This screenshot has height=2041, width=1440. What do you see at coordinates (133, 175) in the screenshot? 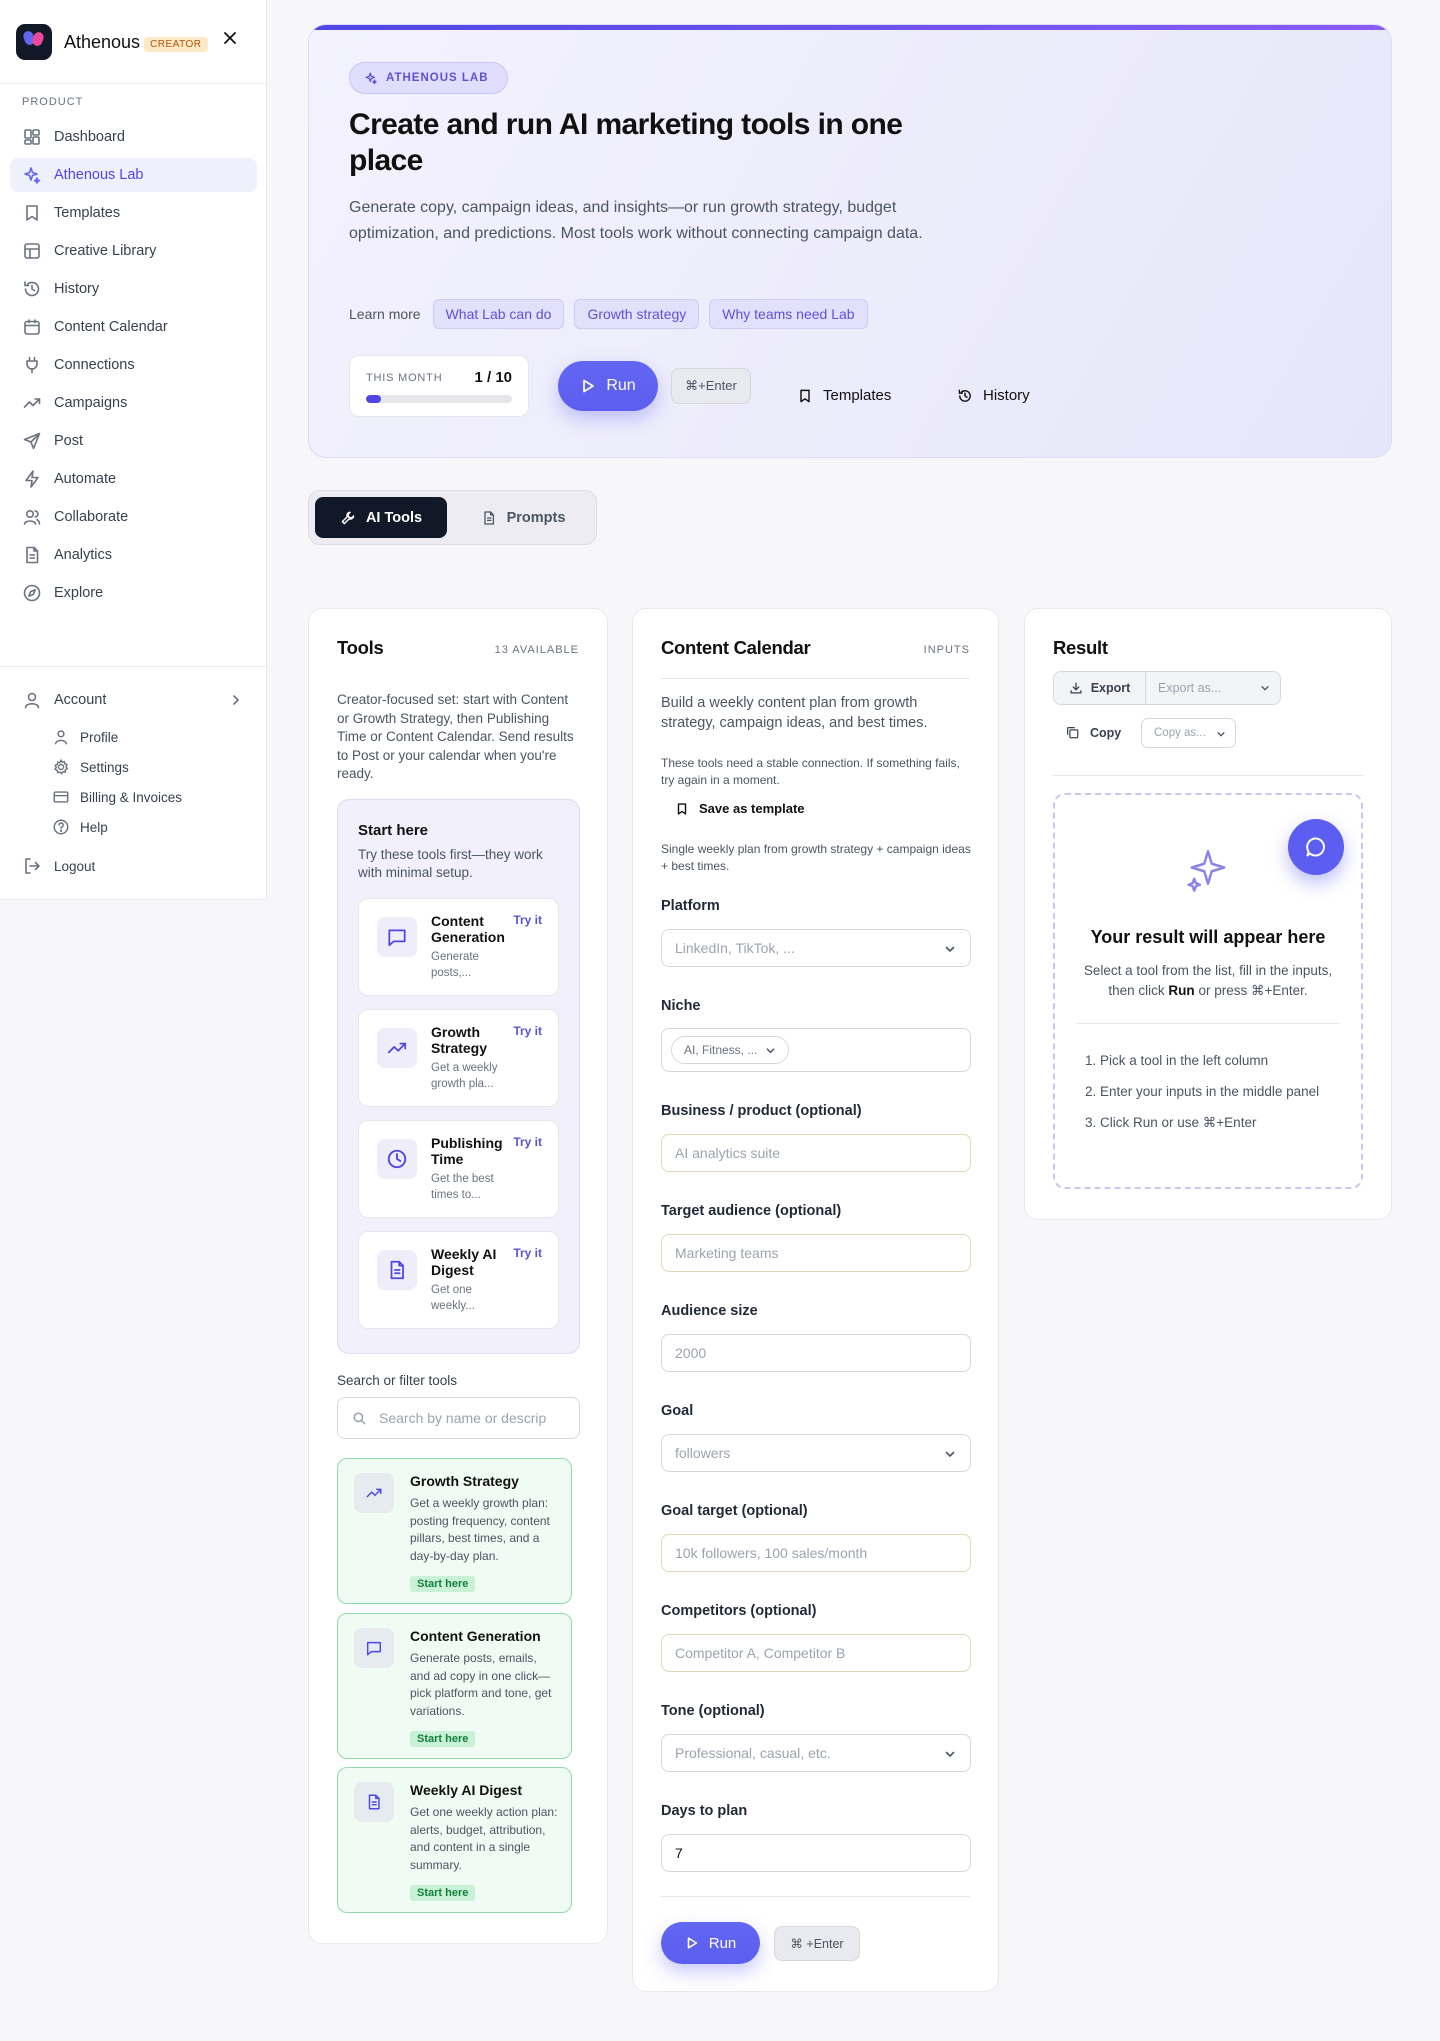
I see `sidebar-item-athenous-lab: Athenous Lab` at bounding box center [133, 175].